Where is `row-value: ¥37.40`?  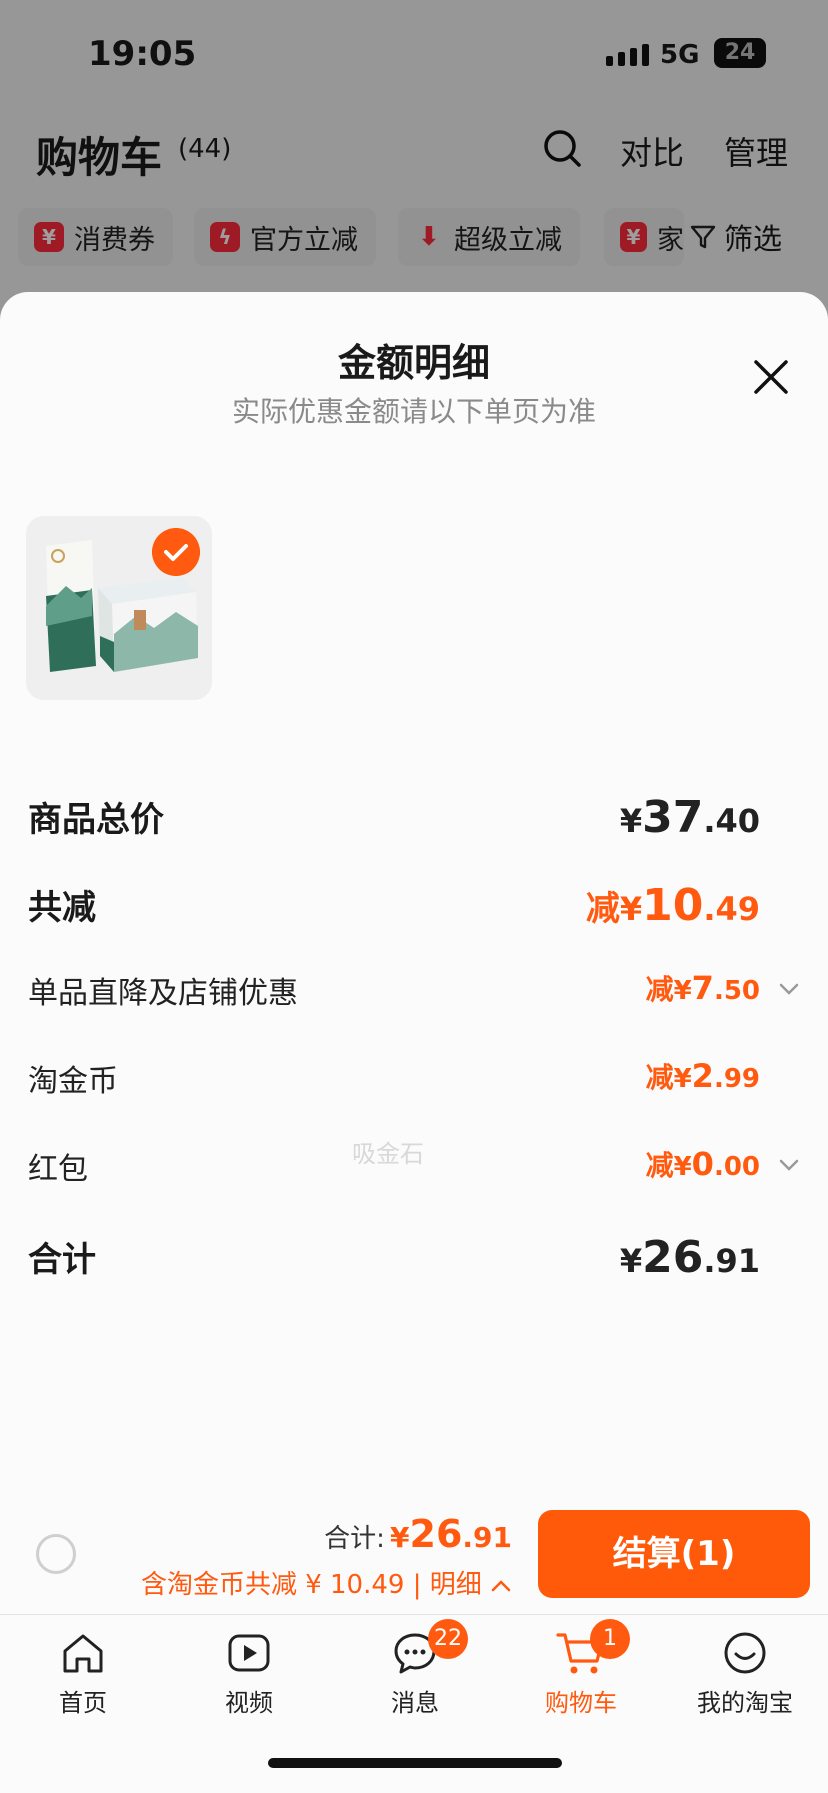 row-value: ¥37.40 is located at coordinates (690, 817).